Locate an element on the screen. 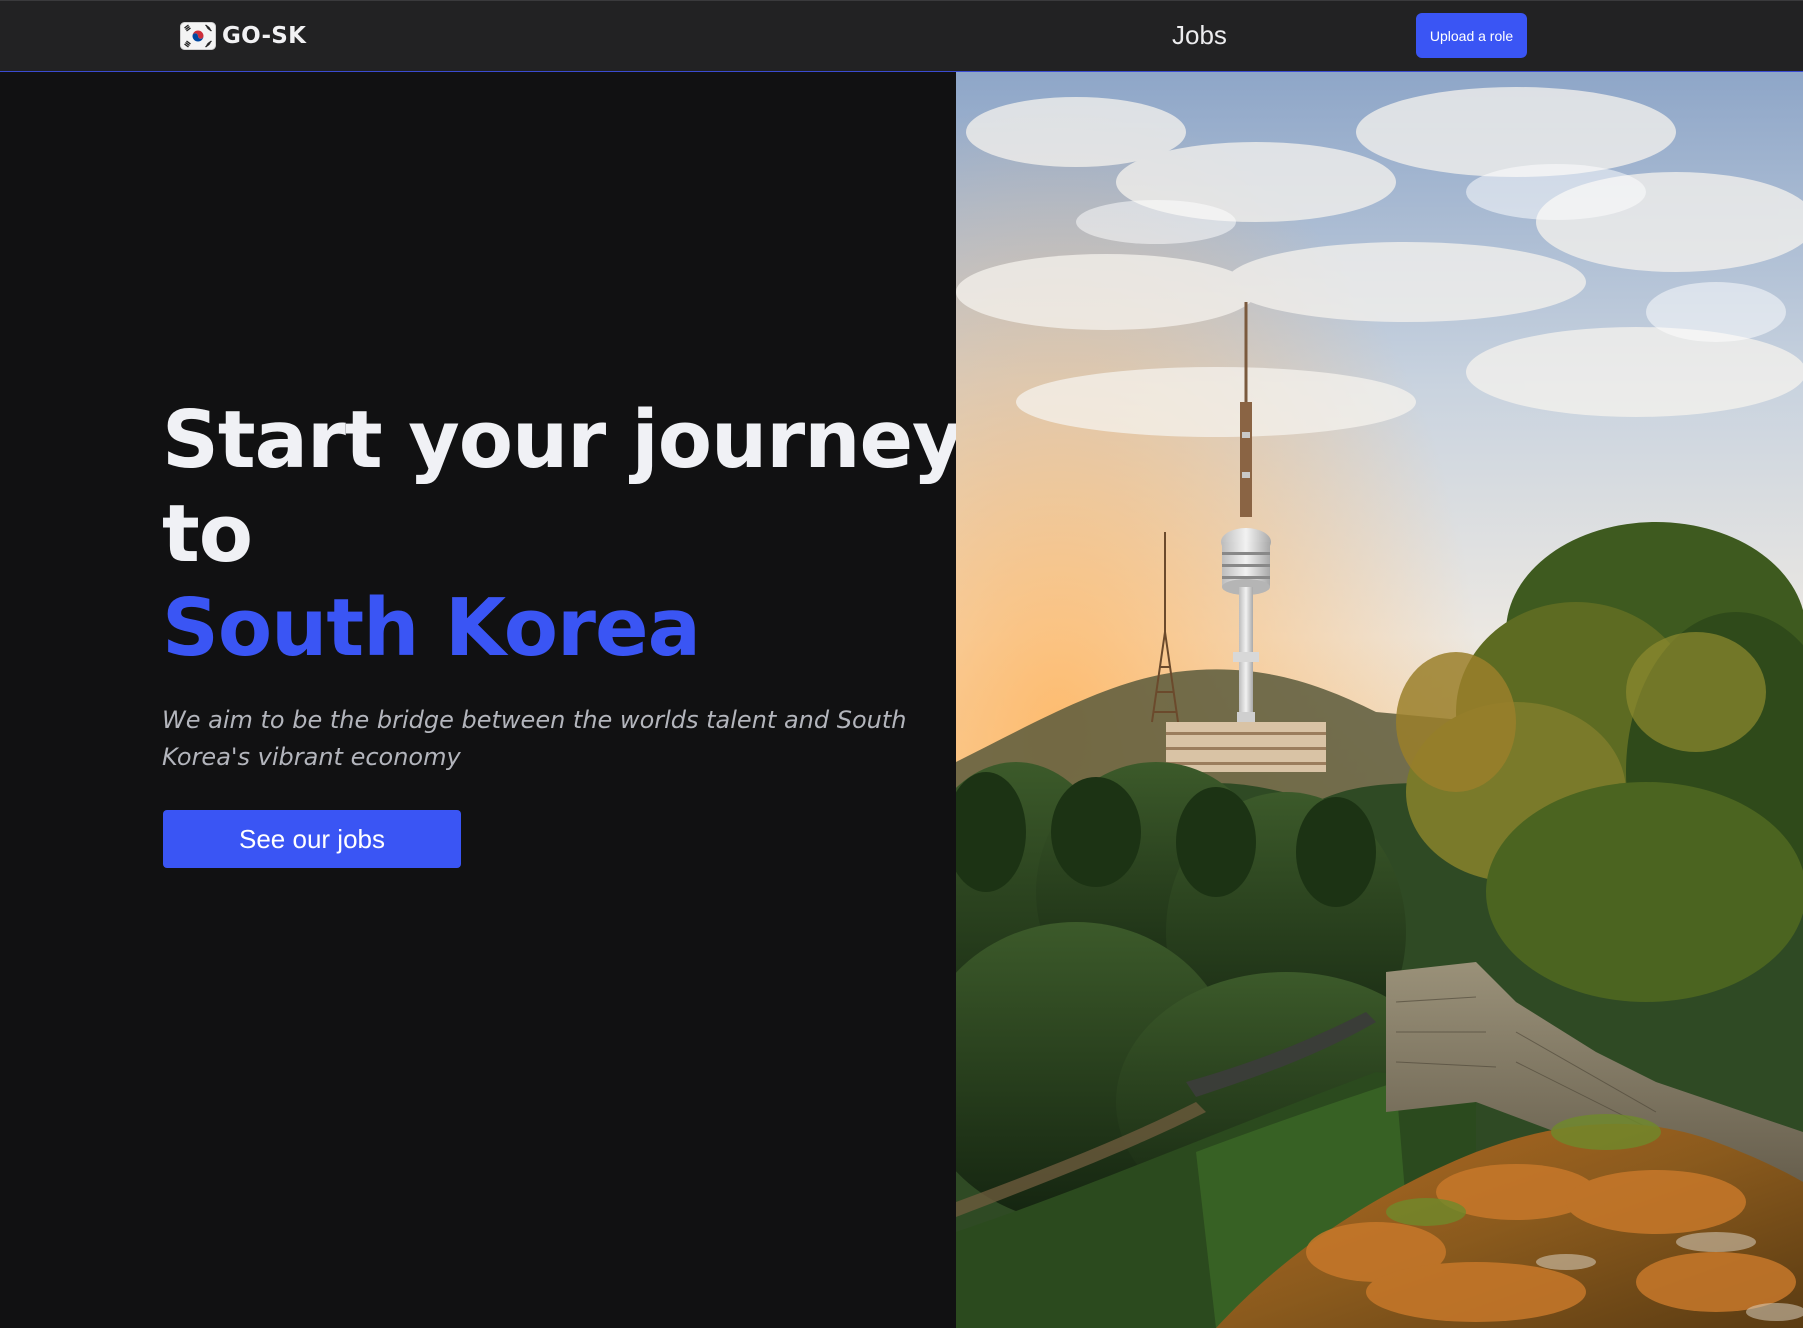 The height and width of the screenshot is (1328, 1803). brand-logo-link: GO-SK is located at coordinates (243, 36).